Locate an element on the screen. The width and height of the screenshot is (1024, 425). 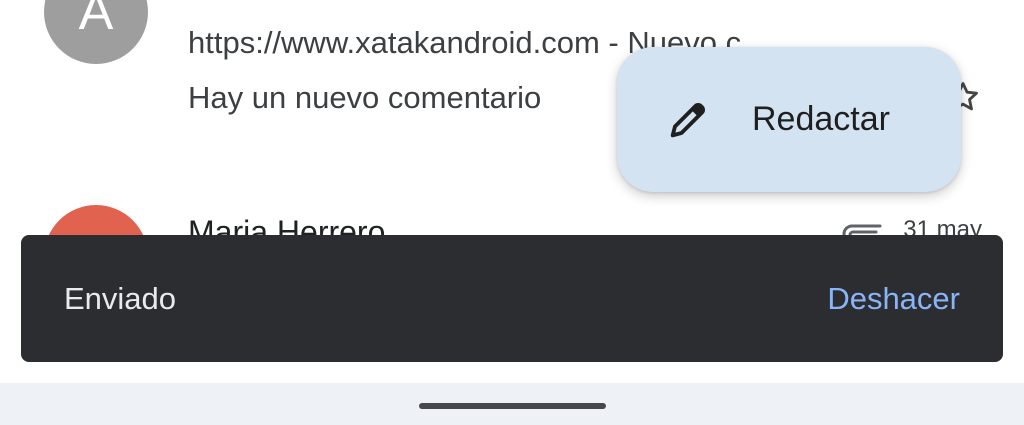
gesture-handle is located at coordinates (512, 406).